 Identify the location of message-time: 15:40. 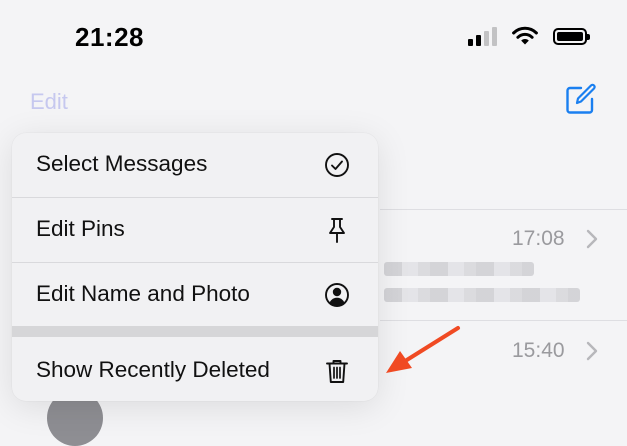
(538, 350).